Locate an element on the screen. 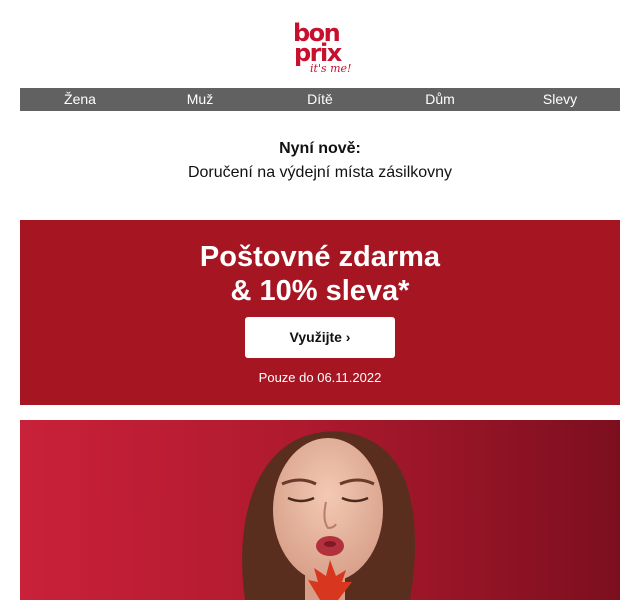  promo-valid-until: Pouze do 06.11.2022 is located at coordinates (320, 377).